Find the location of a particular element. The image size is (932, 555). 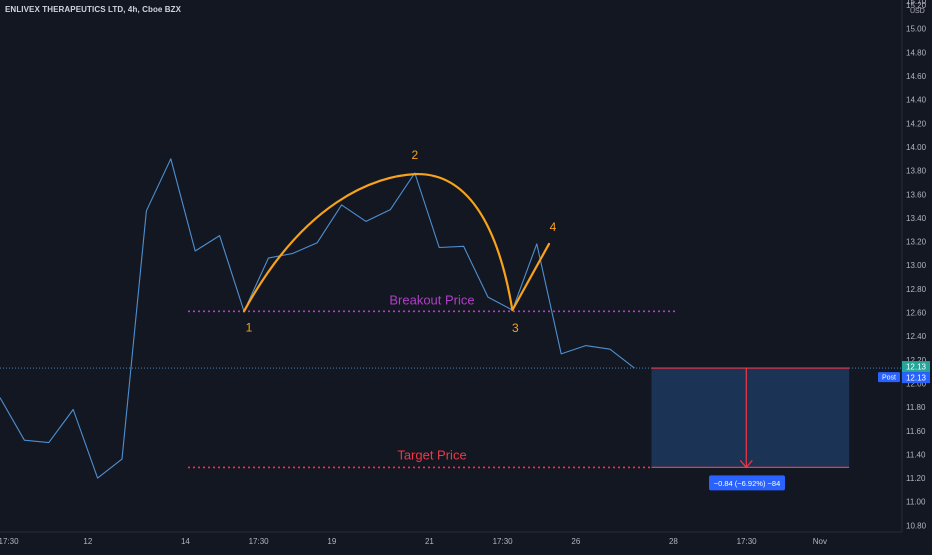

breakout-label: Breakout Price is located at coordinates (431, 299).